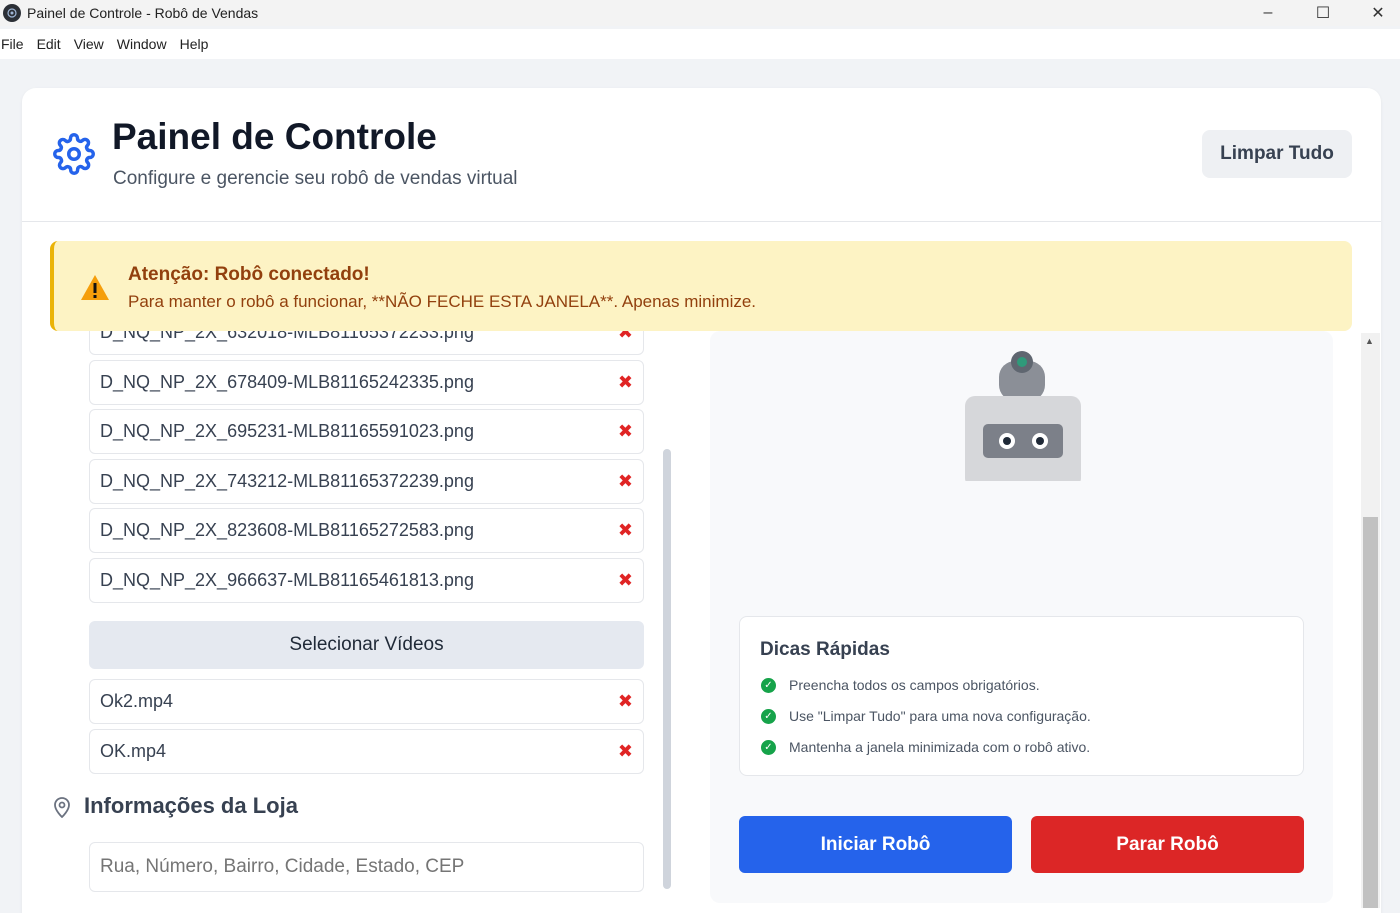 This screenshot has height=913, width=1400. Describe the element at coordinates (366, 645) in the screenshot. I see `select-videos-button: Selecionar Vídeos` at that location.